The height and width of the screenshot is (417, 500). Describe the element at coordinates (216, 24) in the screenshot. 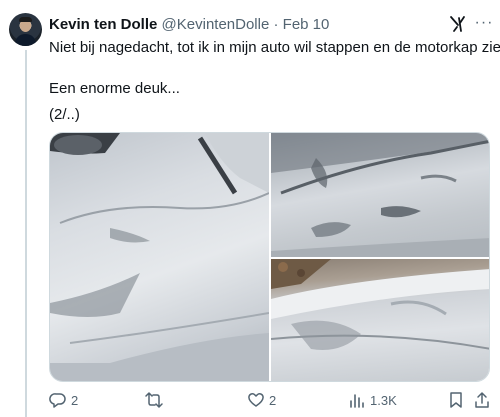

I see `author-handle: @KevintenDolle` at that location.